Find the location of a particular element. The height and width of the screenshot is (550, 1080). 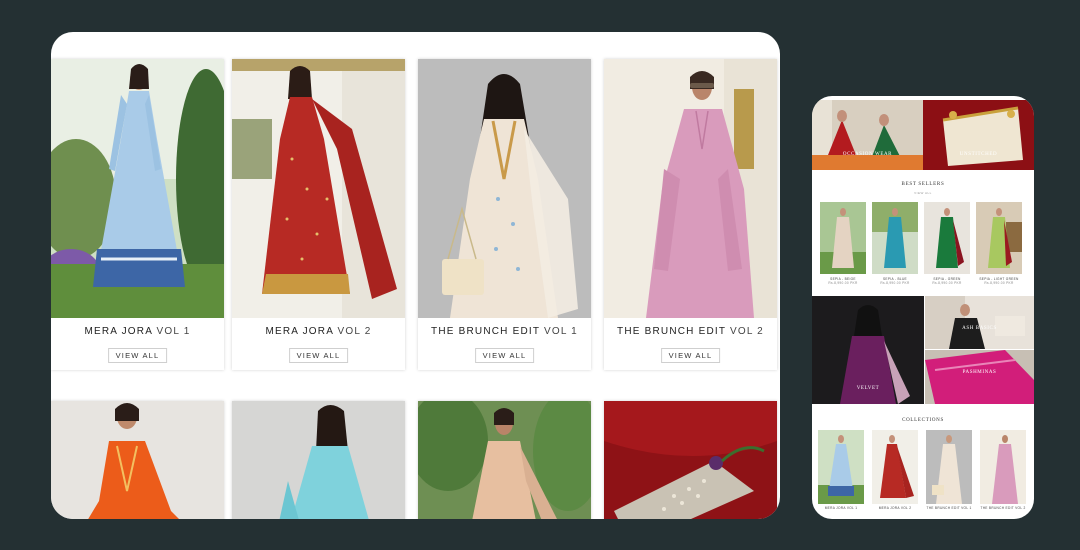

best-sellers-heading: BEST SELLERS is located at coordinates (923, 184).